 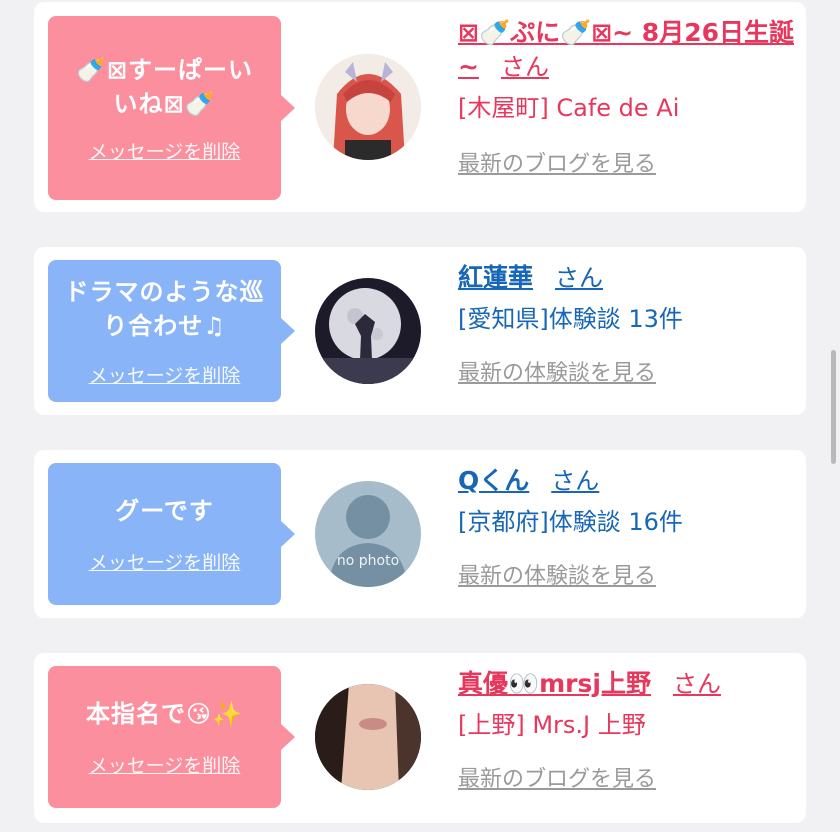 What do you see at coordinates (628, 50) in the screenshot?
I see `sender-name-link: ⊠🍼ぷに🍼⊠~ 8月26日生誕~ さん` at bounding box center [628, 50].